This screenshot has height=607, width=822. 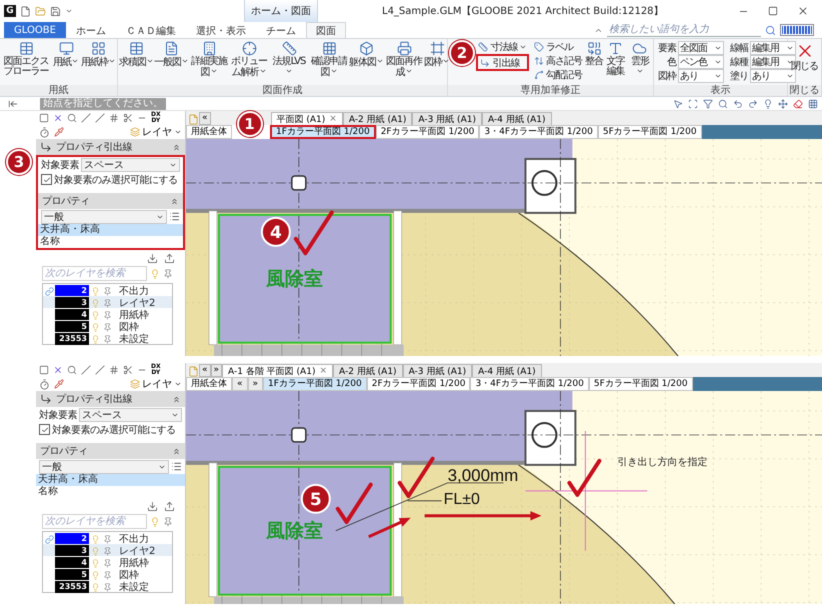 What do you see at coordinates (503, 62) in the screenshot?
I see `ribbon-button: 引出線` at bounding box center [503, 62].